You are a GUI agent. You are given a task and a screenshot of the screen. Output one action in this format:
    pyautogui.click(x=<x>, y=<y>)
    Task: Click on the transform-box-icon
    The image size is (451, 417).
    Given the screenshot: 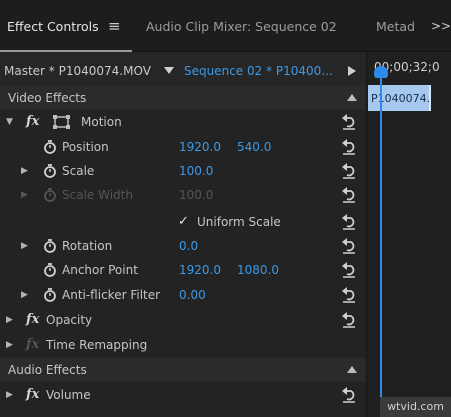 What is the action you would take?
    pyautogui.click(x=62, y=122)
    